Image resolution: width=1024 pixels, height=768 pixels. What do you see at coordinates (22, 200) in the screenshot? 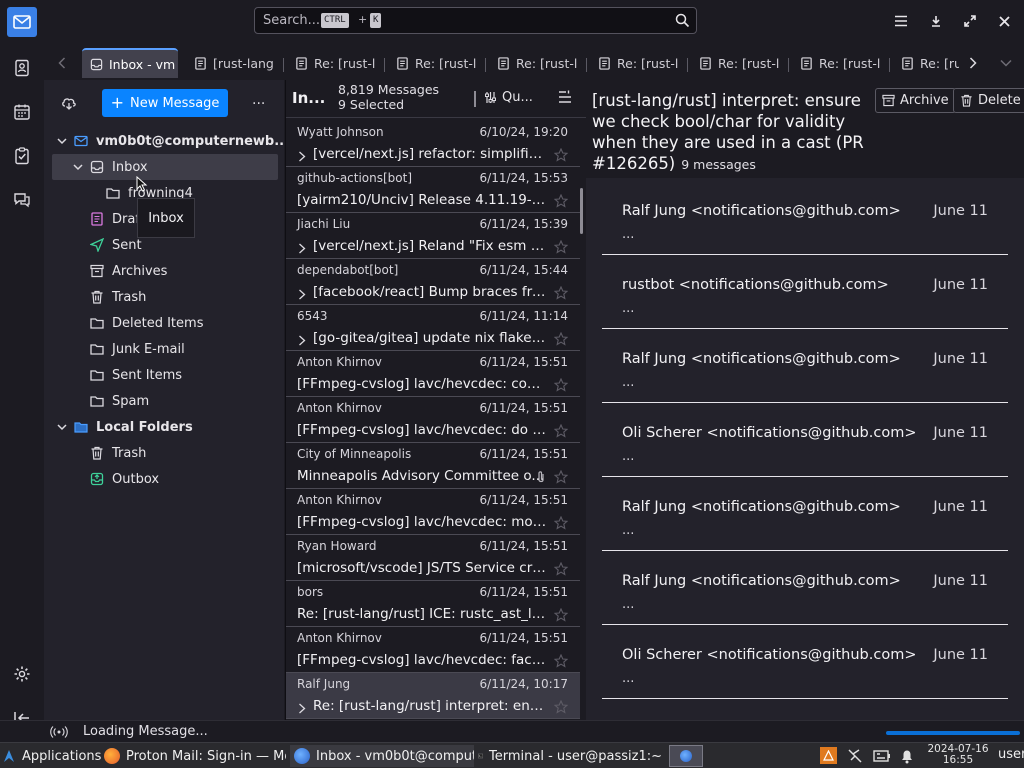
I see `chat-icon` at bounding box center [22, 200].